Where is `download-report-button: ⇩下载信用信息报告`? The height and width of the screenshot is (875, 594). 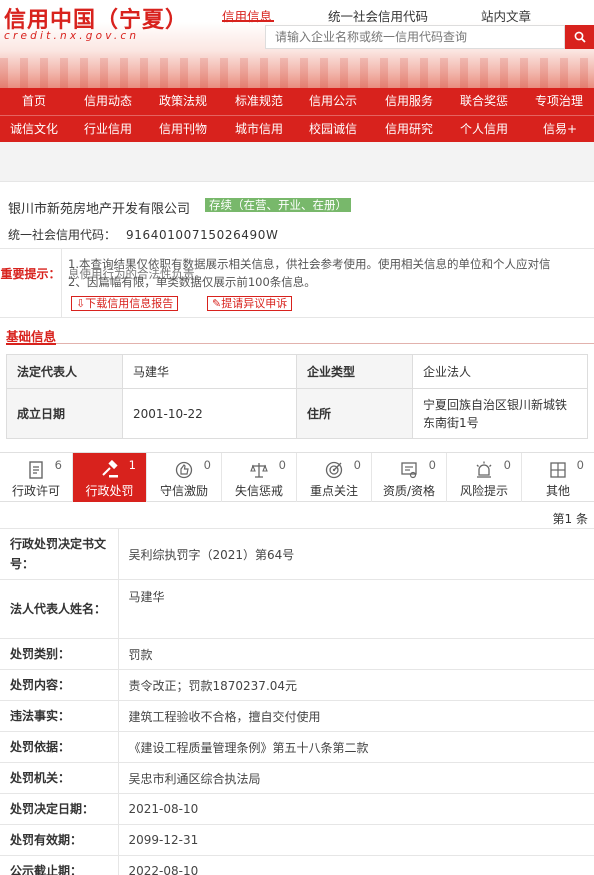
download-report-button: ⇩下载信用信息报告 is located at coordinates (125, 303).